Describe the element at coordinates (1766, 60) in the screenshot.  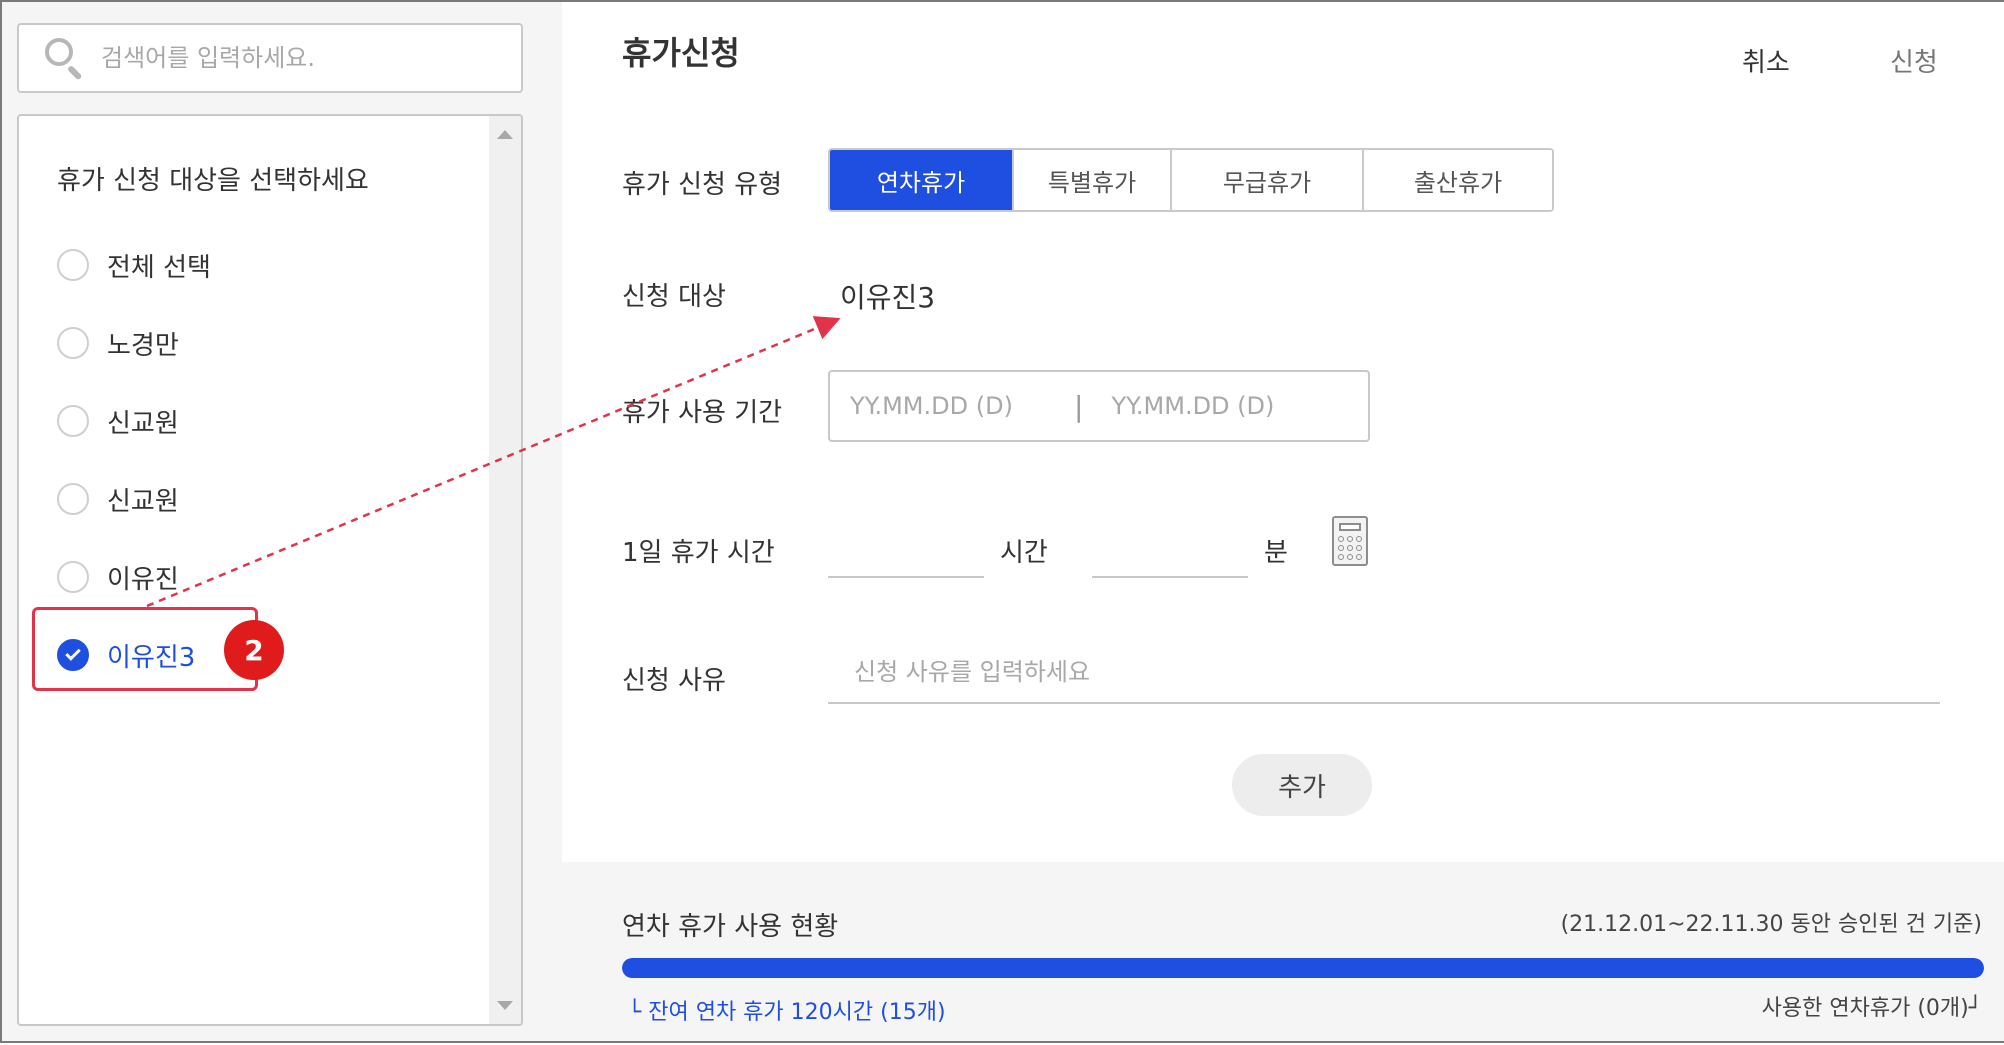
I see `cancel-button: 취소` at that location.